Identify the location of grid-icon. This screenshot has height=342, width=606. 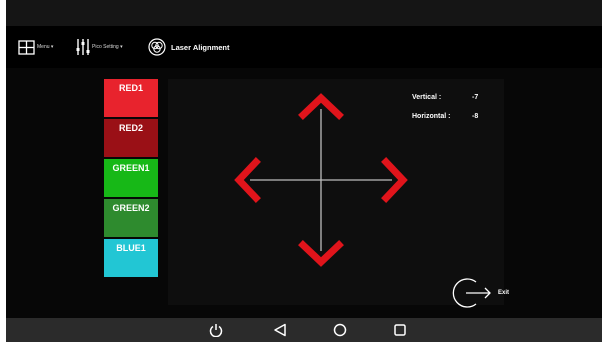
(26, 47).